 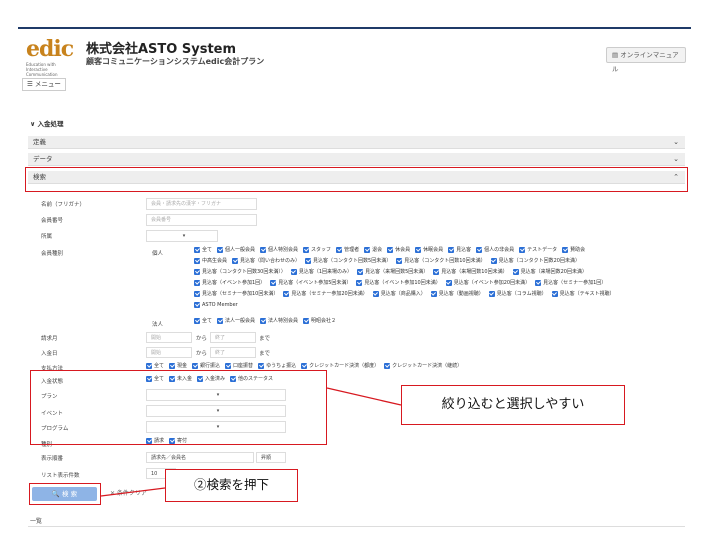 I want to click on list-divider, so click(x=356, y=526).